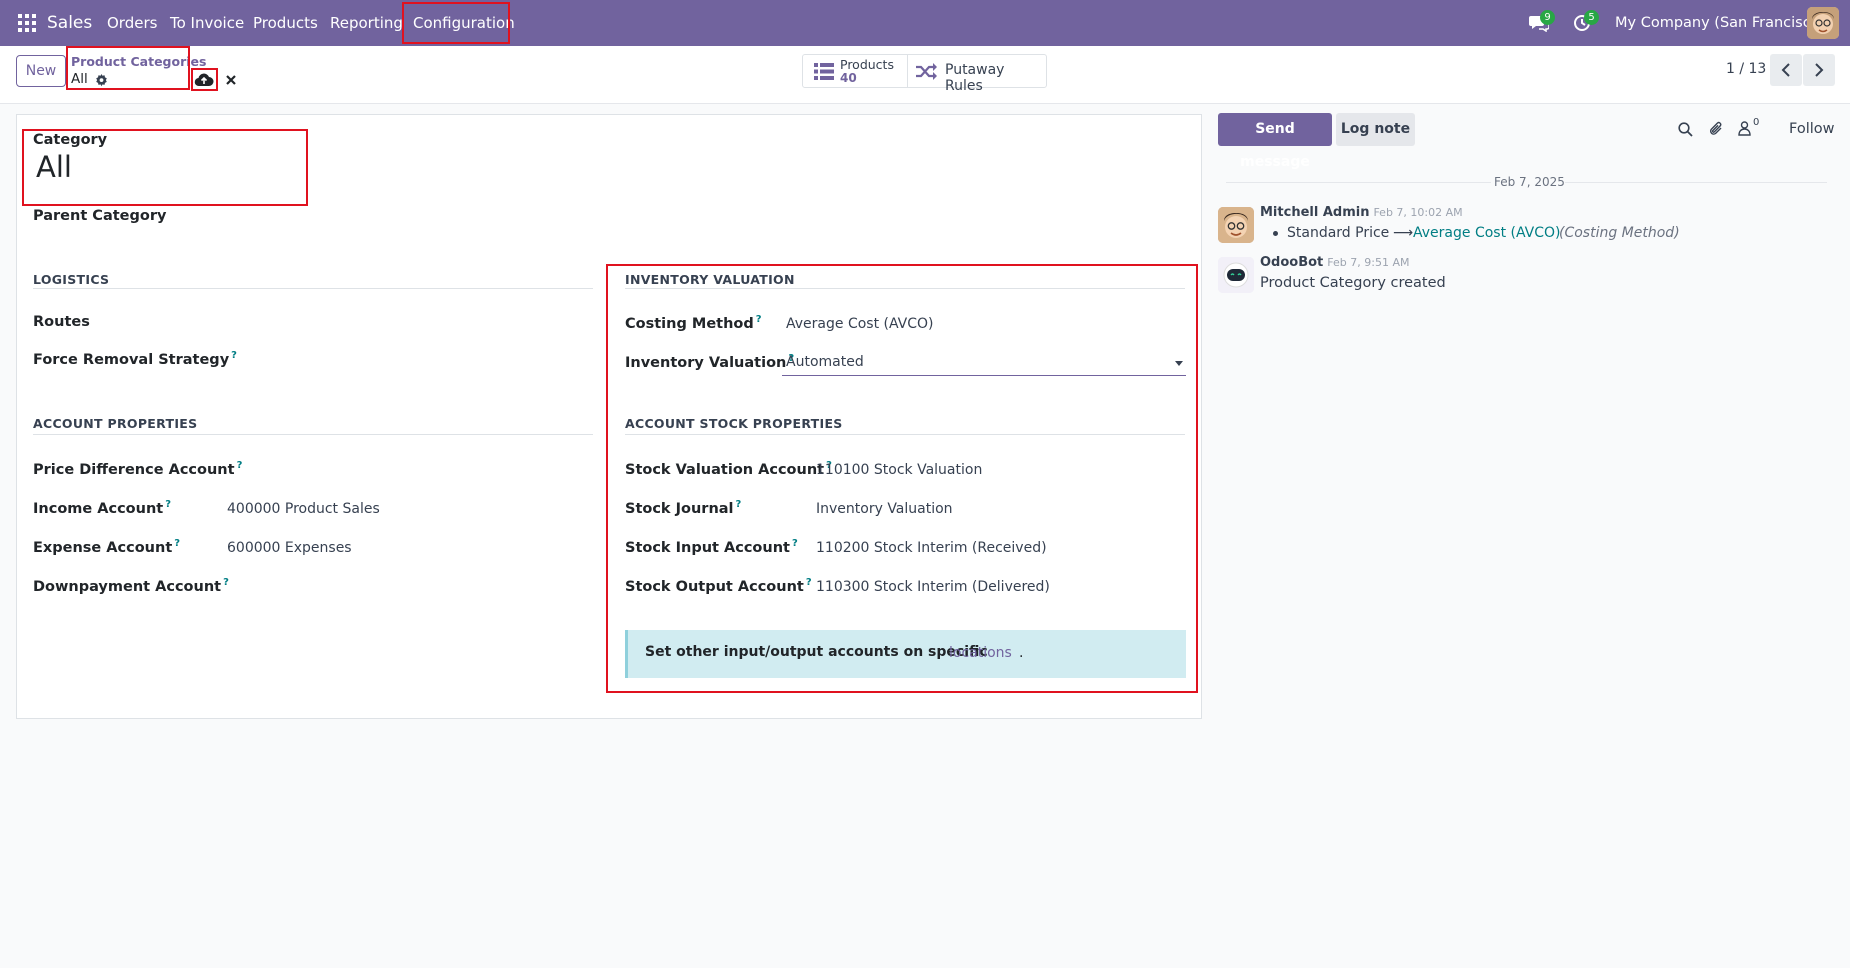 The image size is (1850, 968). I want to click on expense-account-field: 600000 Expenses, so click(289, 548).